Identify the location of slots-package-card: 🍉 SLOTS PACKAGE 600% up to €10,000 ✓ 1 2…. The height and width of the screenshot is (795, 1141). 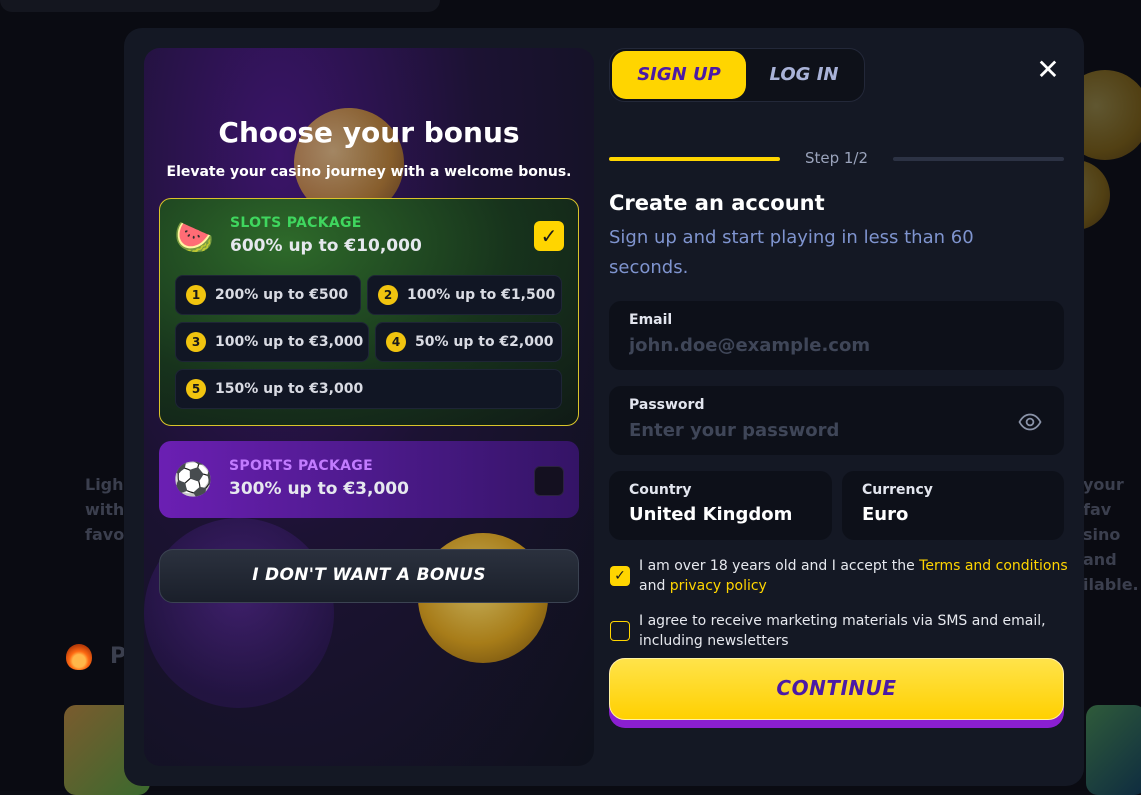
(369, 312).